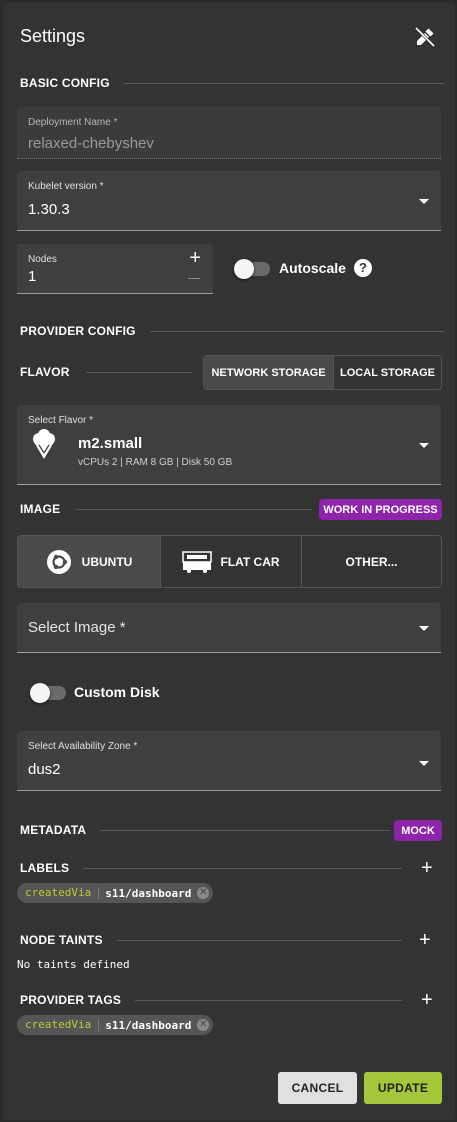  I want to click on flatcar-button: FLAT CAR, so click(230, 561).